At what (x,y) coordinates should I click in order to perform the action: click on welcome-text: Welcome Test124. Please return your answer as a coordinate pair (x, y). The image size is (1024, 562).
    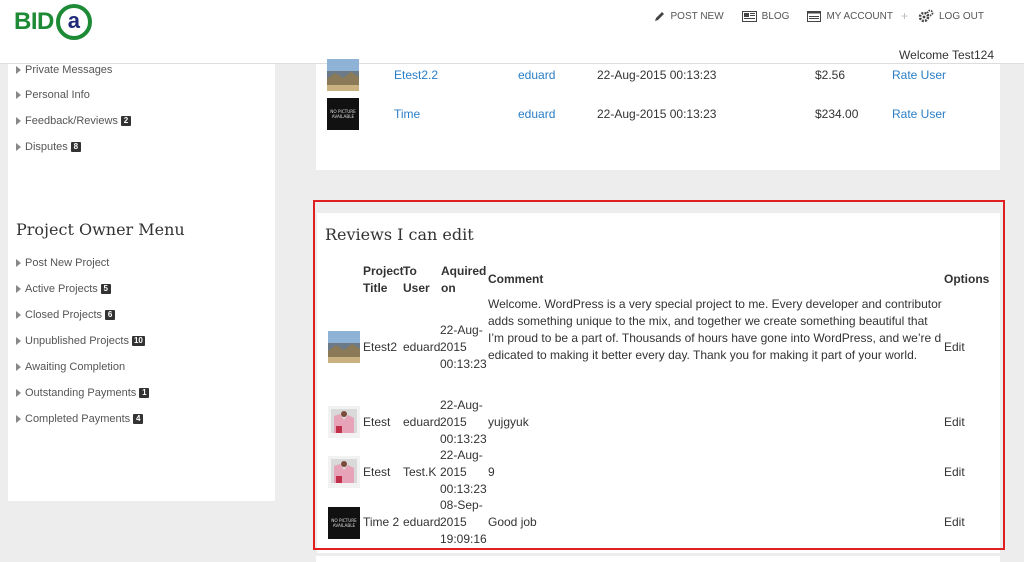
    Looking at the image, I should click on (946, 55).